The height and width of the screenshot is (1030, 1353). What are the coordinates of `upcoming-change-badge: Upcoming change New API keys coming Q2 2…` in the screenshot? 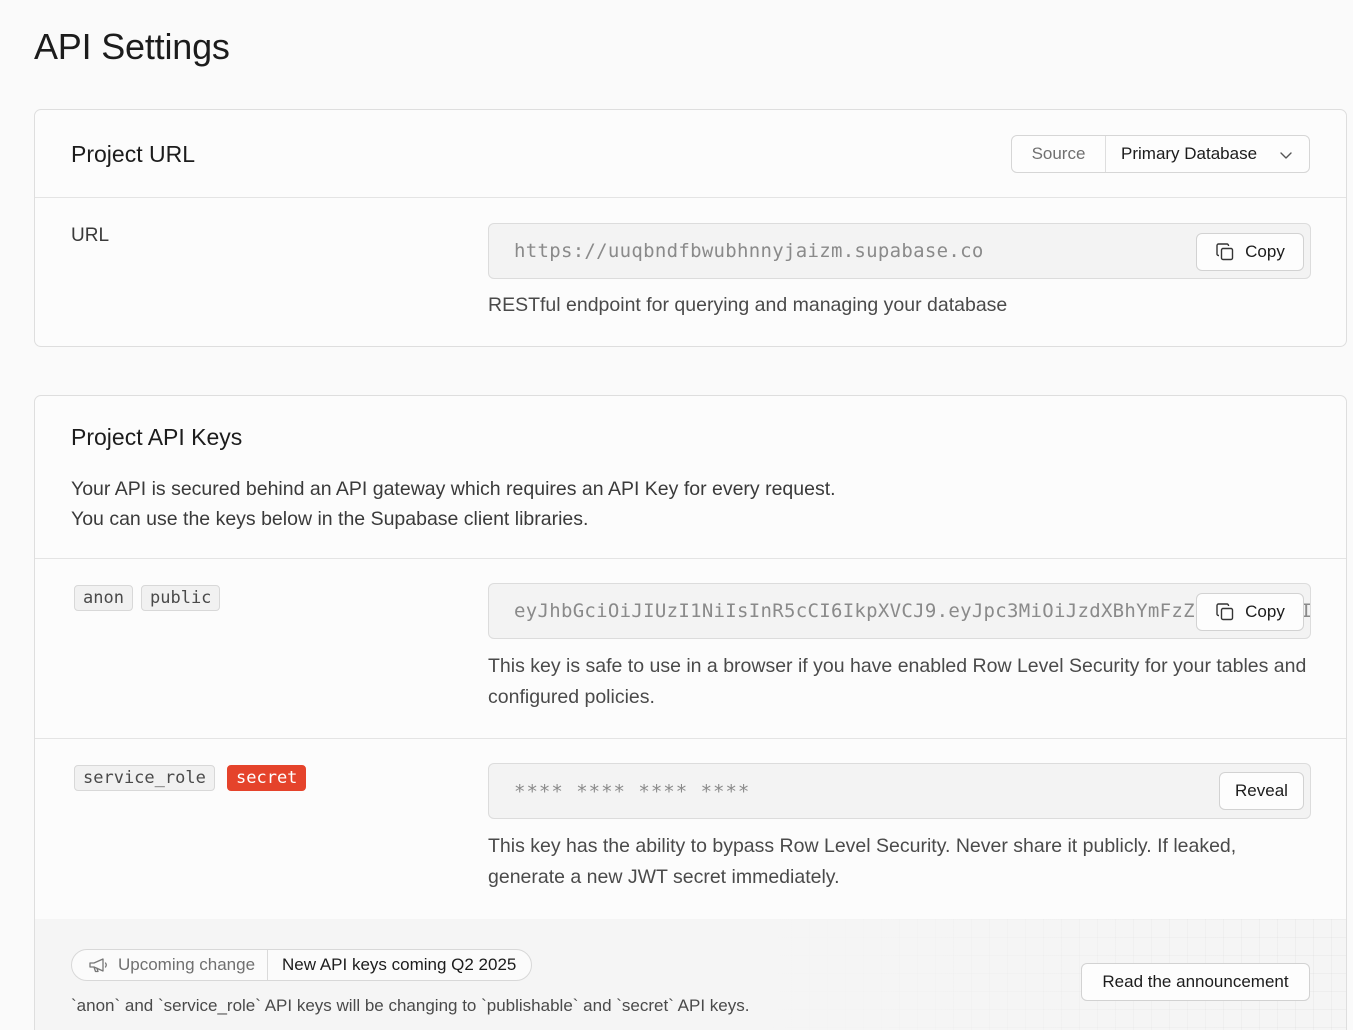 It's located at (302, 965).